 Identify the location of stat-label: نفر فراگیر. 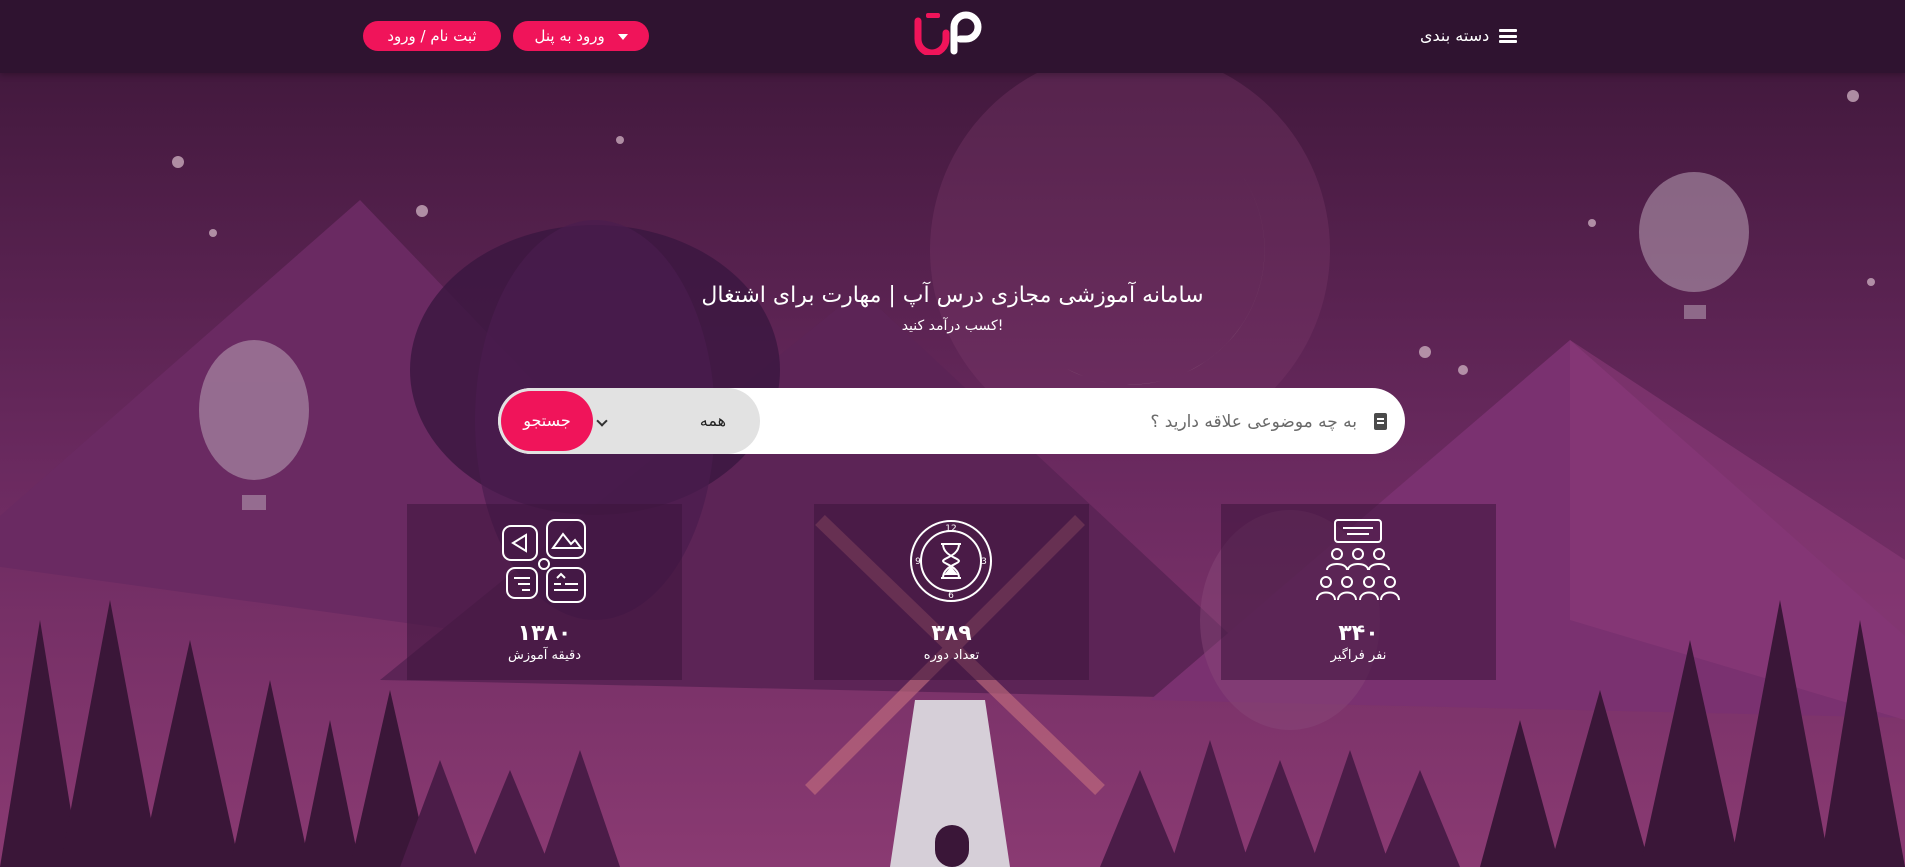
(1358, 655).